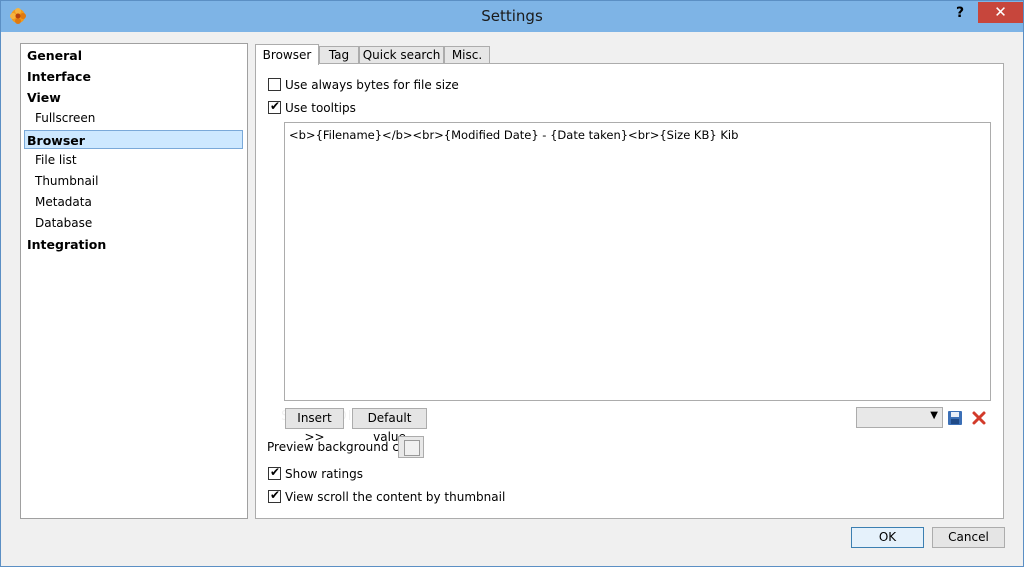  I want to click on preview-bg-color-button, so click(411, 447).